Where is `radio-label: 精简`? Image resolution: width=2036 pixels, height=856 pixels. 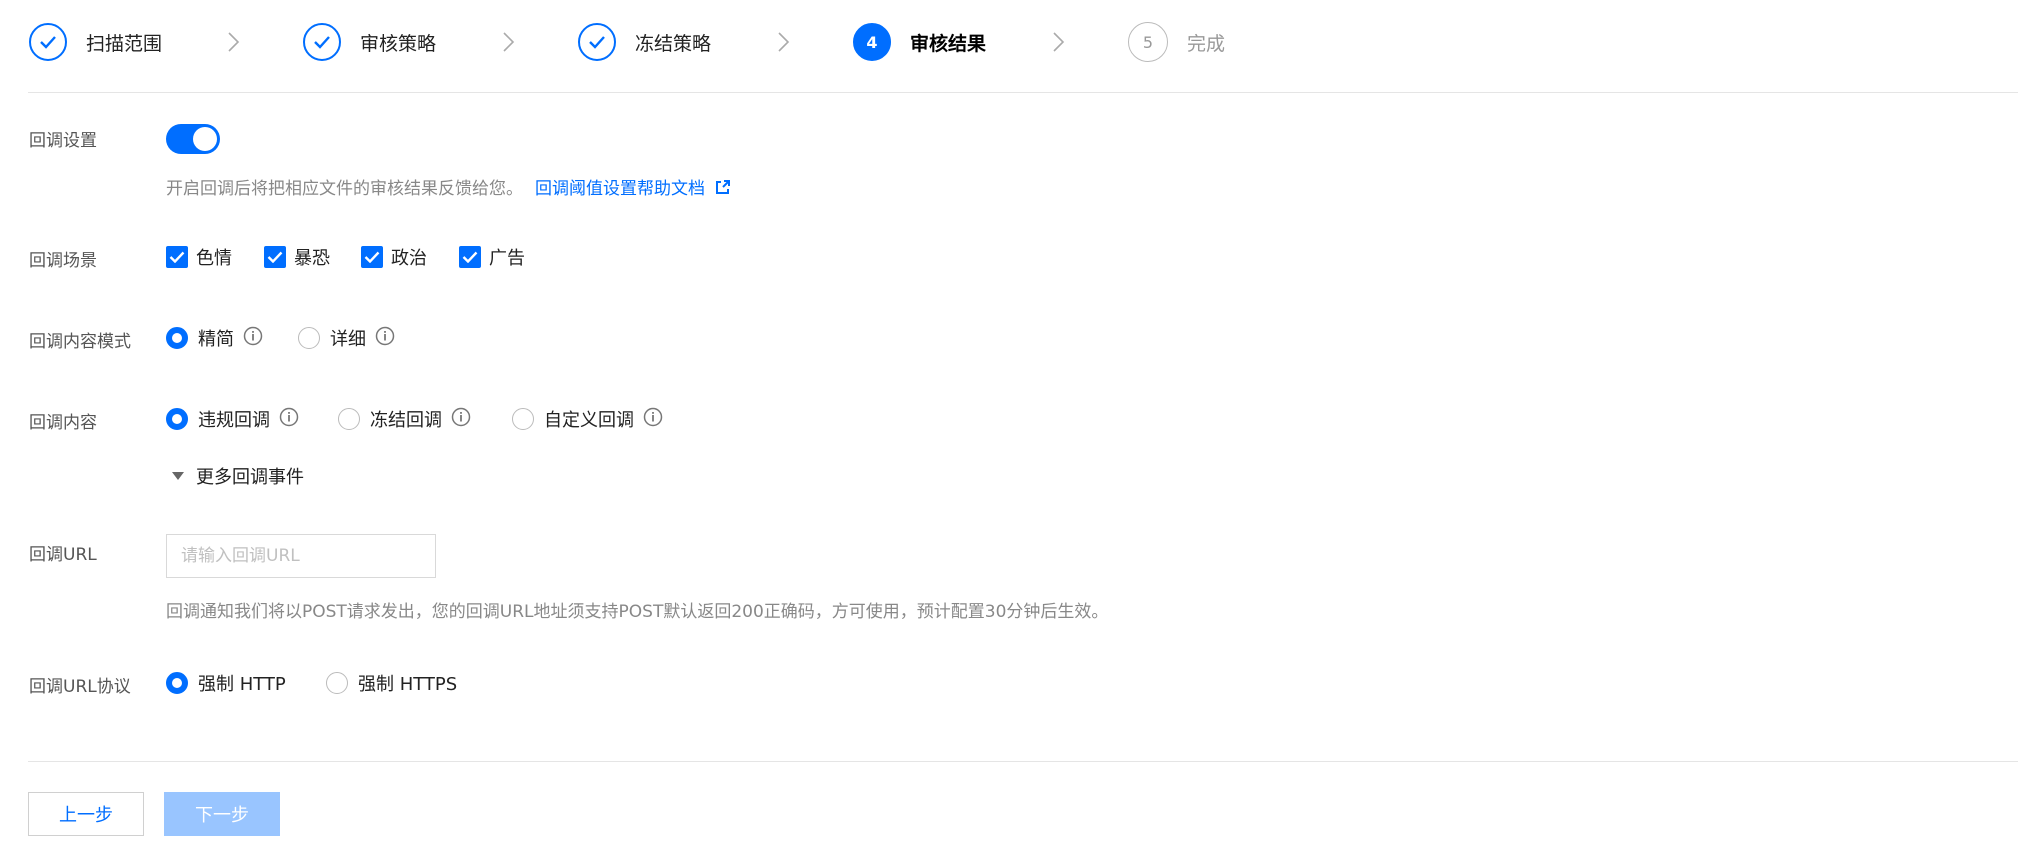
radio-label: 精简 is located at coordinates (216, 339).